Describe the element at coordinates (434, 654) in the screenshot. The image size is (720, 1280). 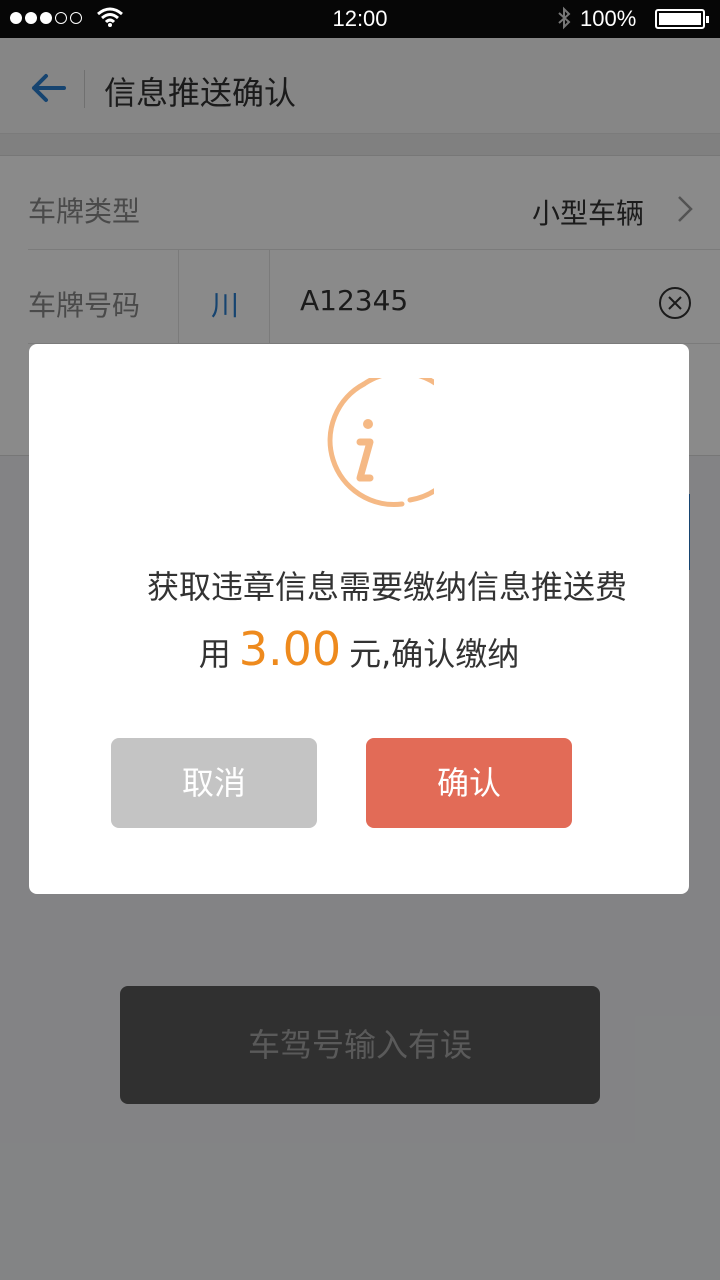
I see `message-suffix: 元,确认缴纳` at that location.